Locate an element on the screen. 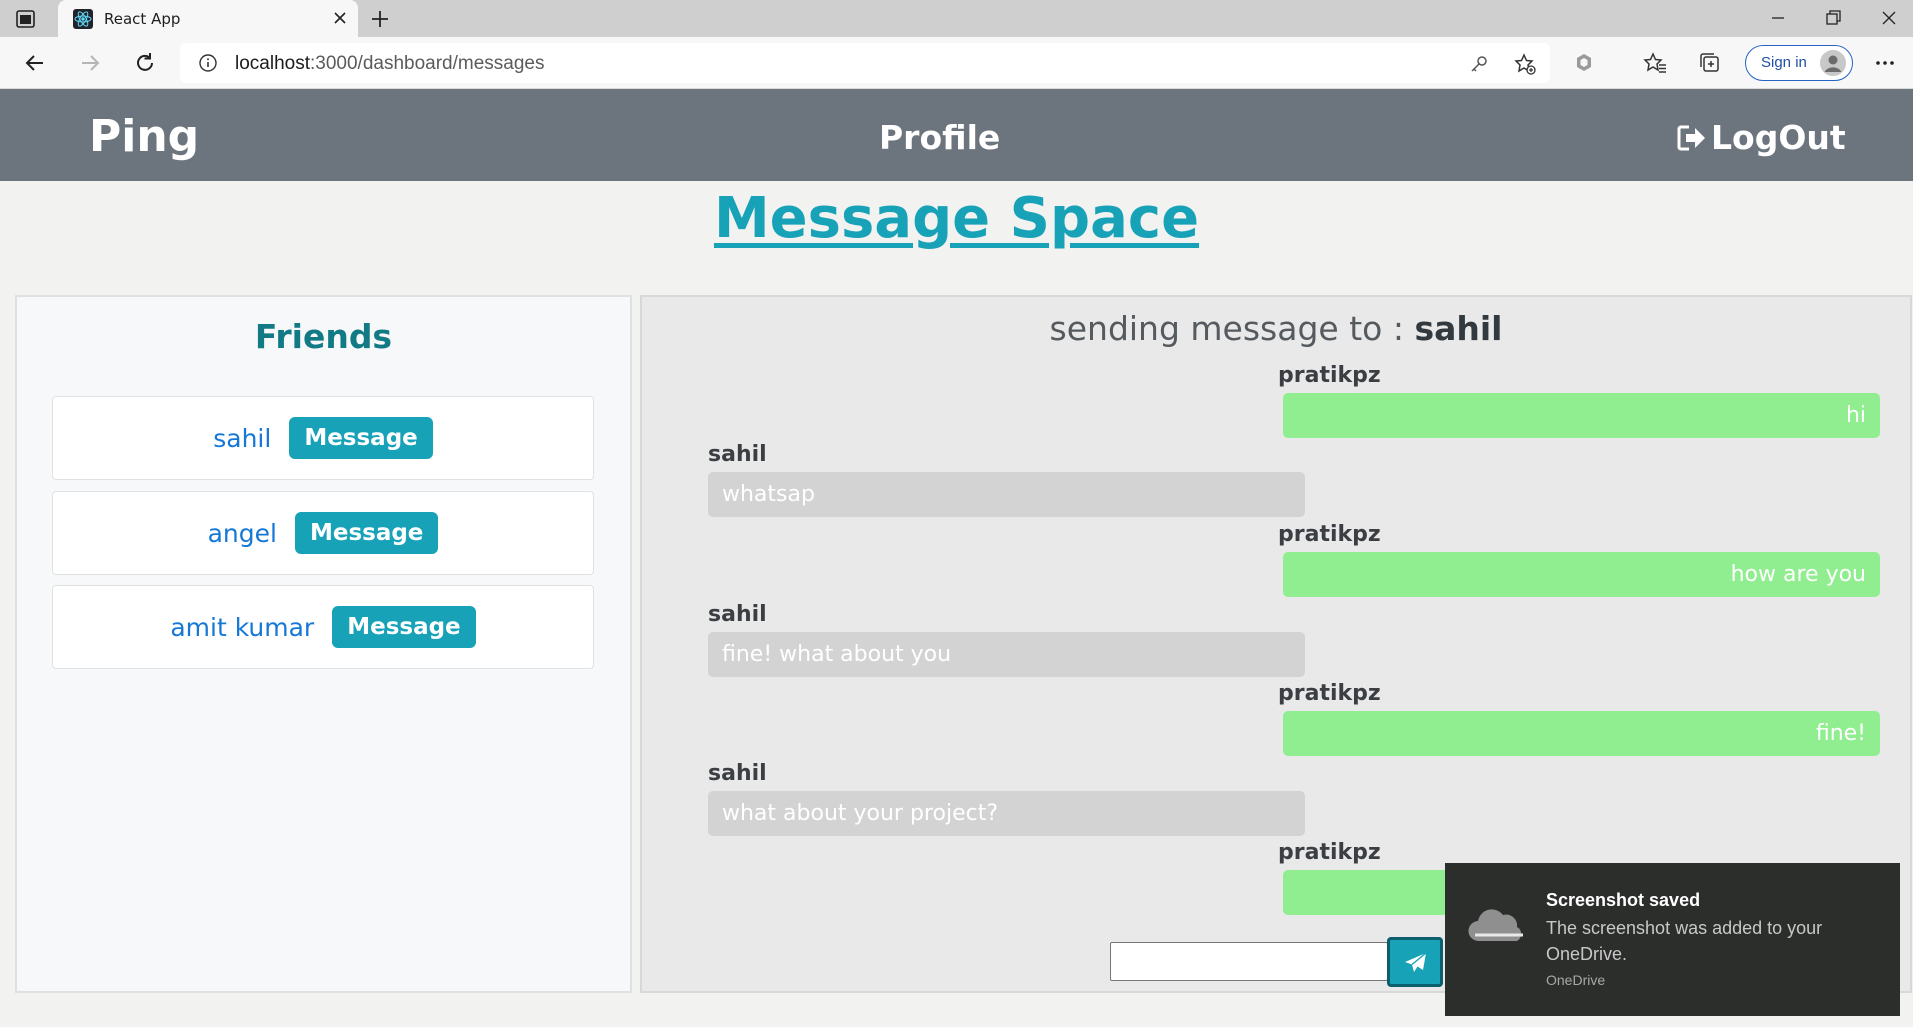 The height and width of the screenshot is (1027, 1913). logout-icon is located at coordinates (1691, 137).